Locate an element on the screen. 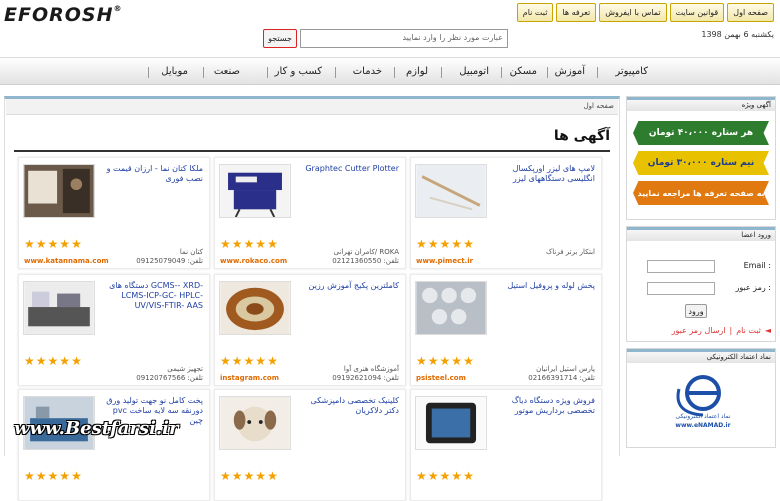 The width and height of the screenshot is (780, 501). nav-services: خدمات is located at coordinates (367, 71).